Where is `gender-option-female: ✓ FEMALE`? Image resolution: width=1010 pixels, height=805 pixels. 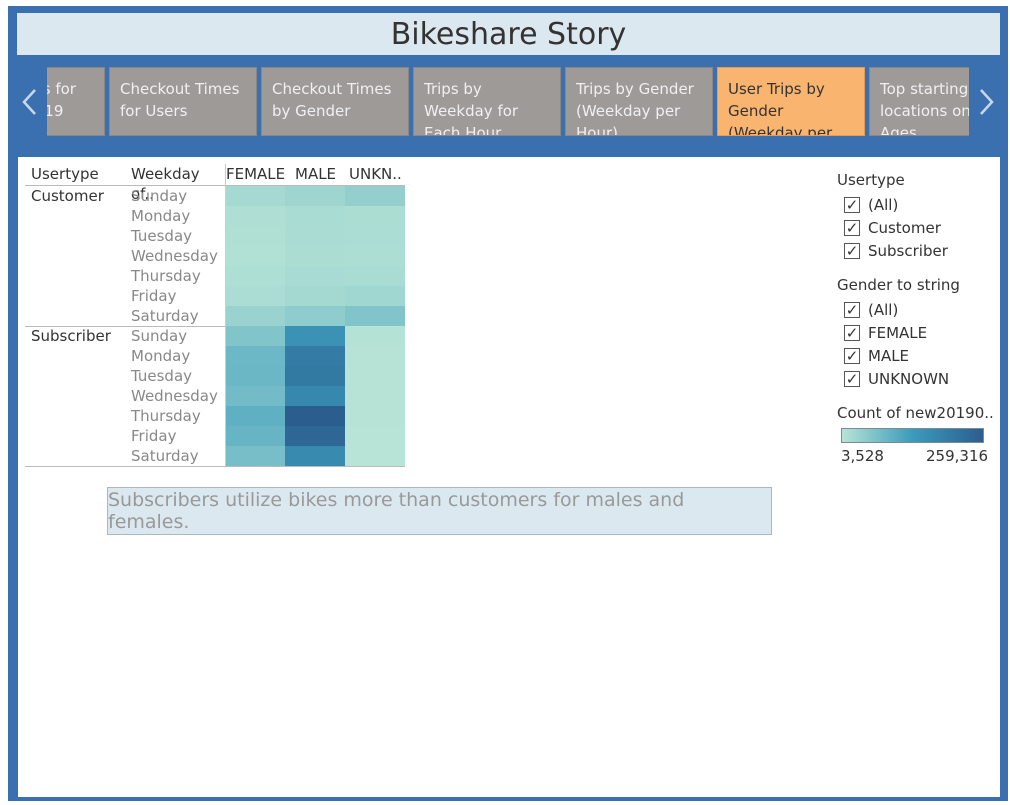 gender-option-female: ✓ FEMALE is located at coordinates (885, 333).